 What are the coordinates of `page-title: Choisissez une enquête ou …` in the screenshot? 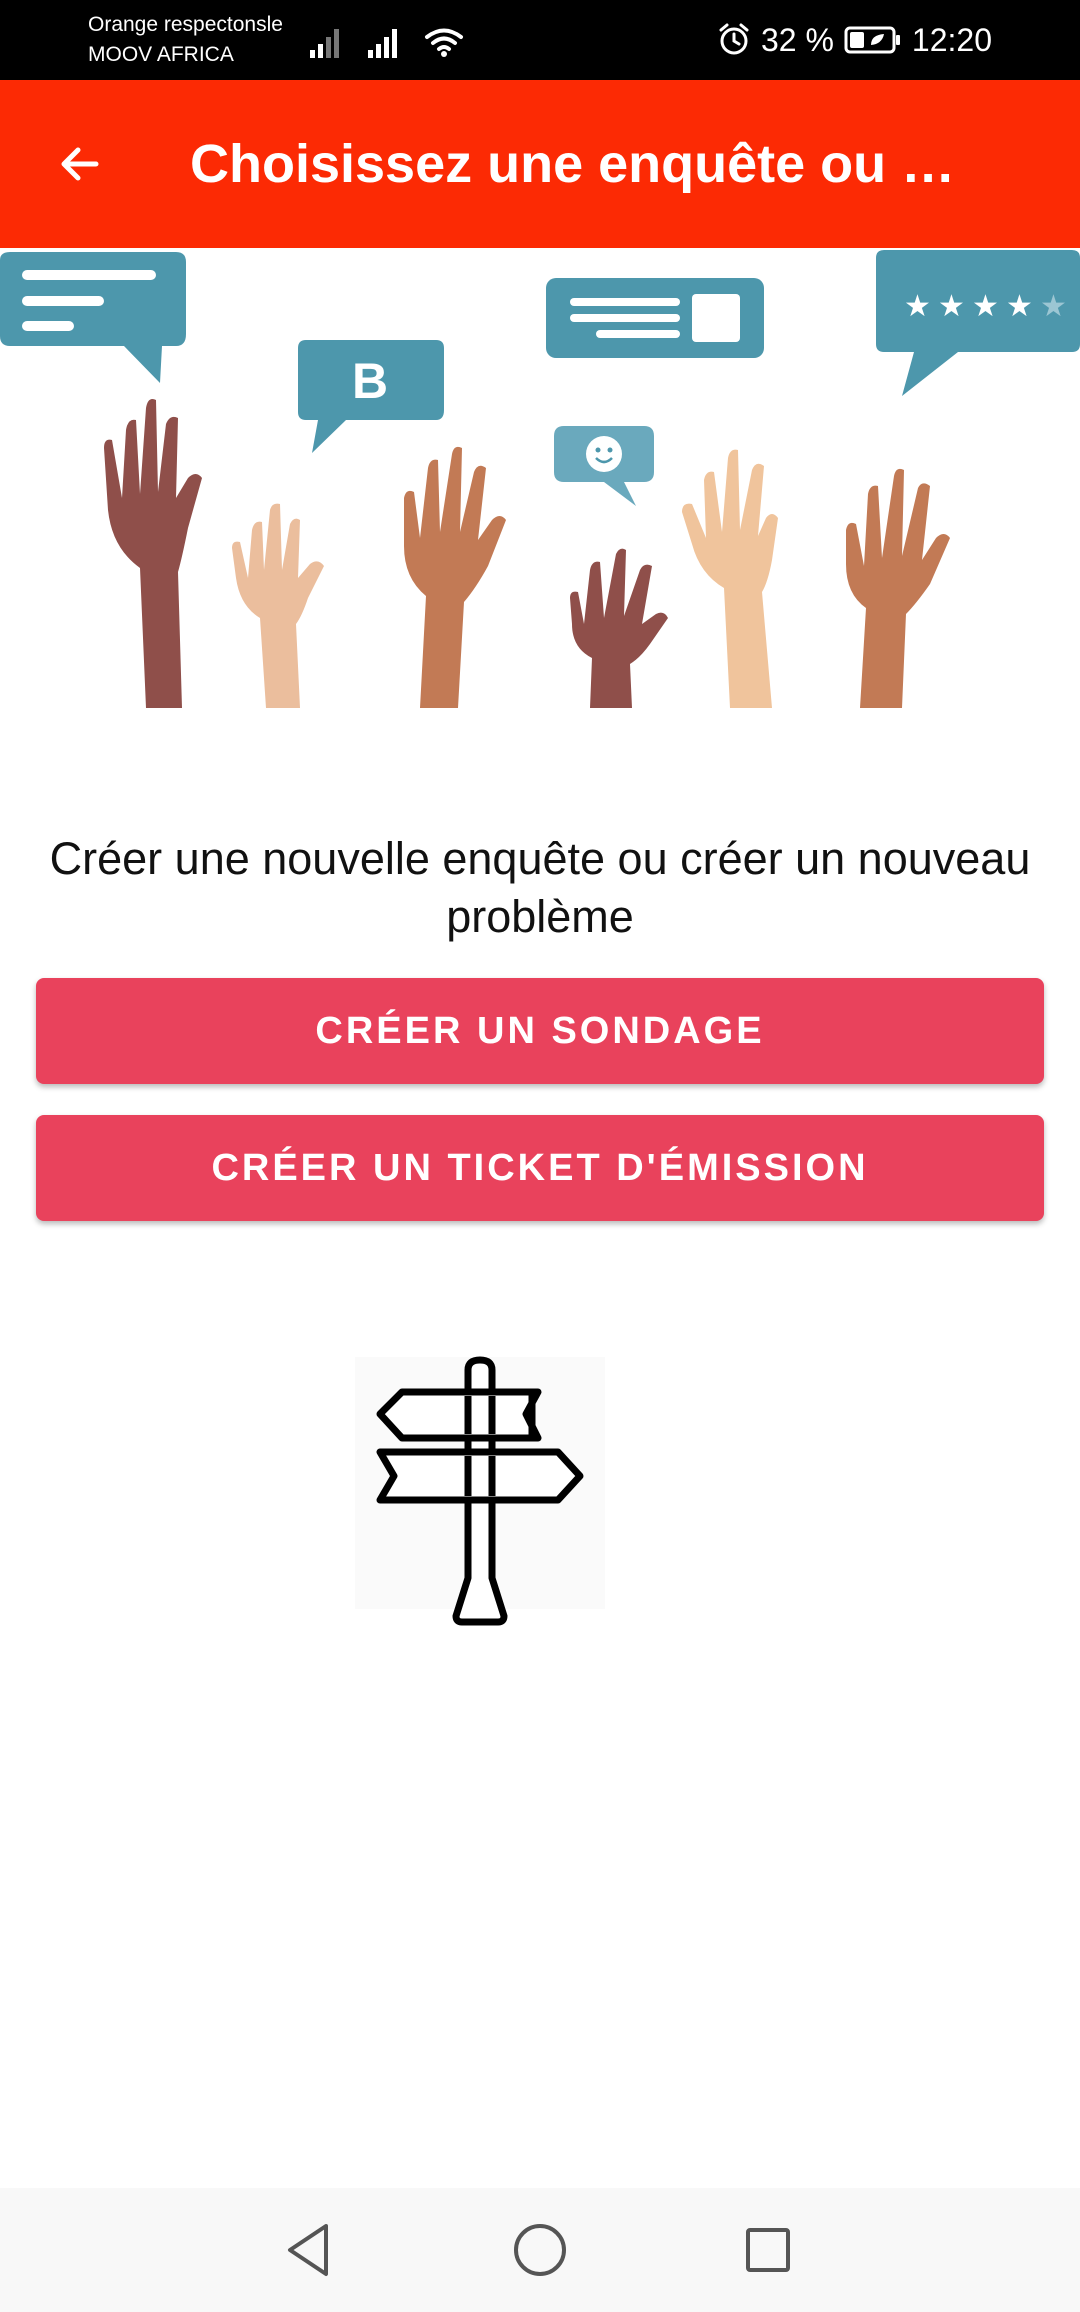 It's located at (573, 164).